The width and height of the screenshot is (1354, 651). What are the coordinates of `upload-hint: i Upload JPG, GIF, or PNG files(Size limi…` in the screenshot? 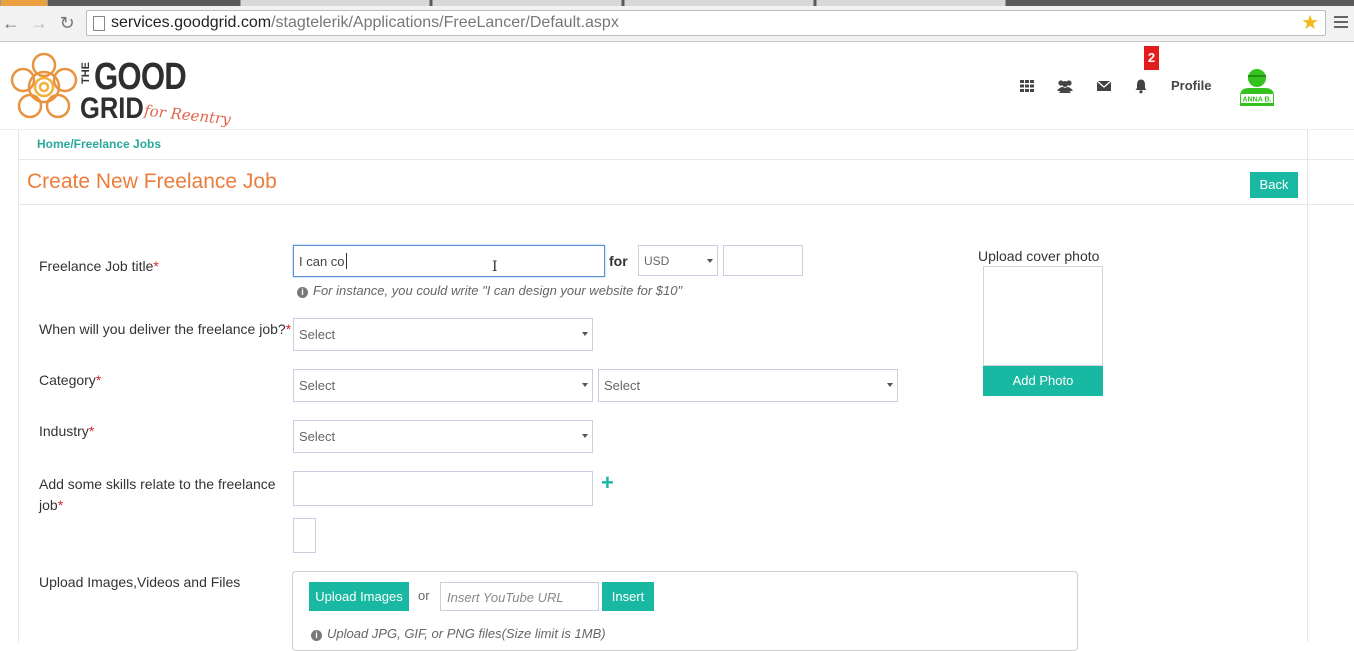 It's located at (458, 633).